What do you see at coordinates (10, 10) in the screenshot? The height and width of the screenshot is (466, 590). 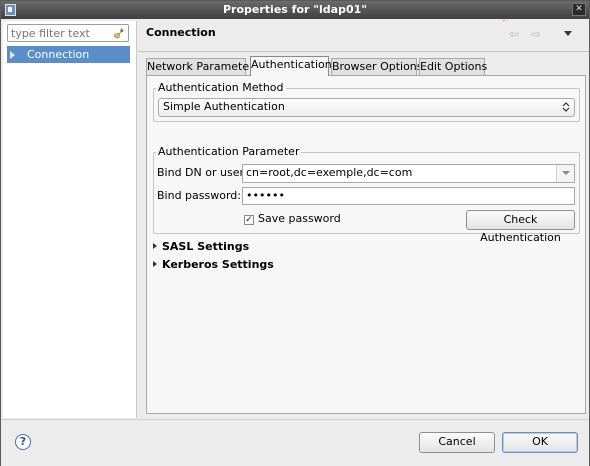 I see `app-icon` at bounding box center [10, 10].